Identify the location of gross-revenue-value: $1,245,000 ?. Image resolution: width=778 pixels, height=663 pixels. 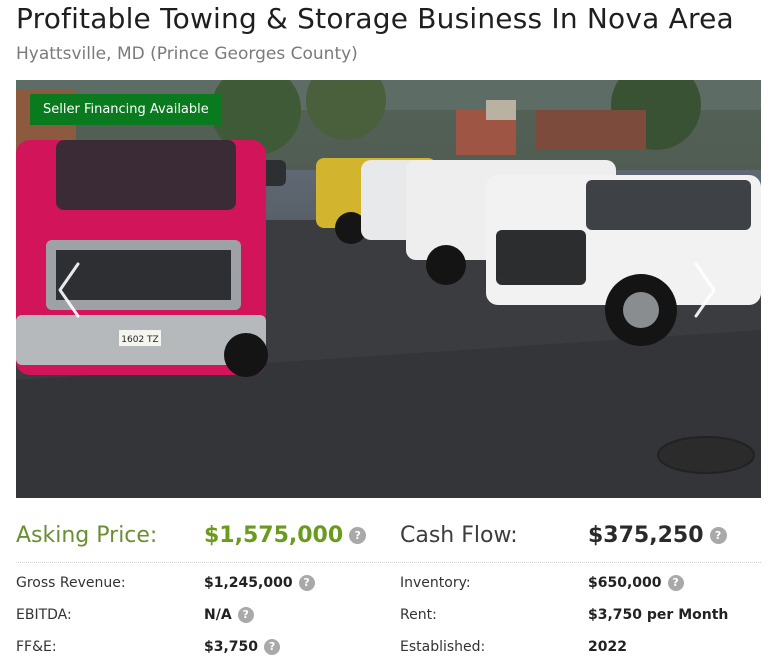
(259, 583).